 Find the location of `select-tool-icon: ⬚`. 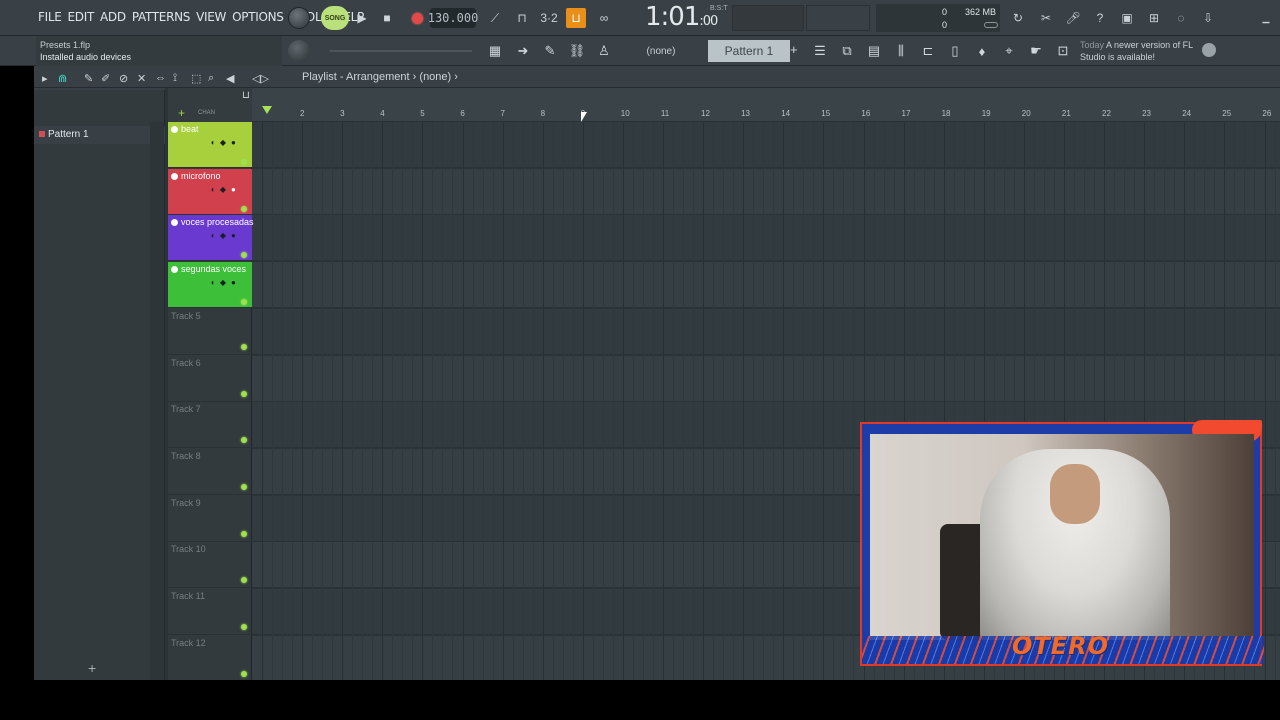

select-tool-icon: ⬚ is located at coordinates (196, 78).